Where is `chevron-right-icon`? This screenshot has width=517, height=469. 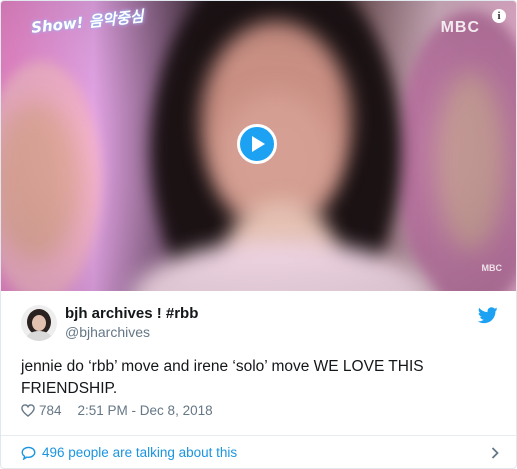 chevron-right-icon is located at coordinates (495, 452).